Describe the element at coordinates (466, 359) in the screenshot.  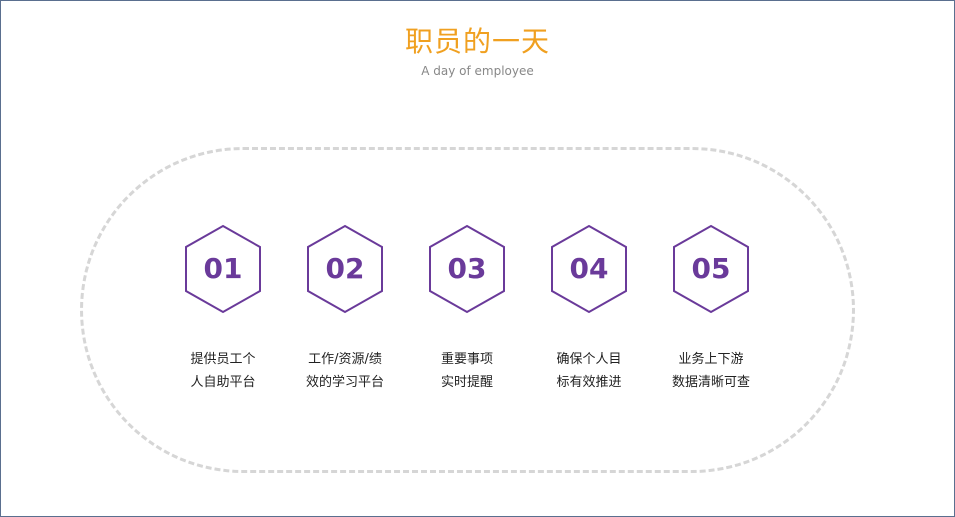
I see `step-description-line: 重要事项` at that location.